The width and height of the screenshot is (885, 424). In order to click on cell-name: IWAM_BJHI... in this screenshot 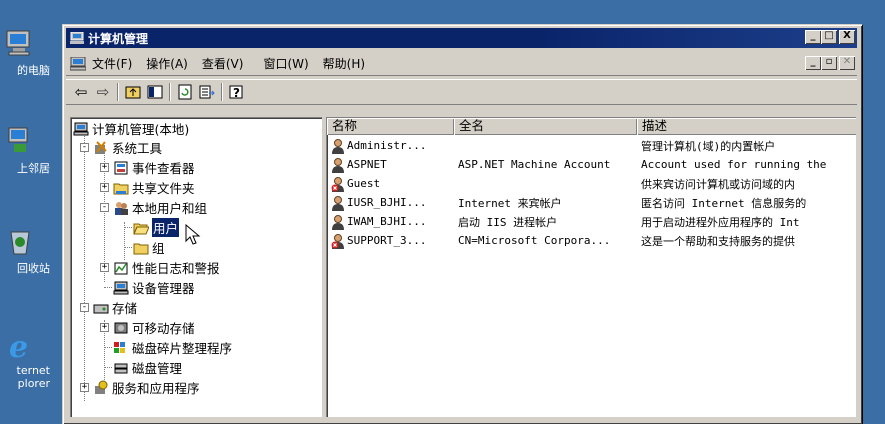, I will do `click(390, 222)`.